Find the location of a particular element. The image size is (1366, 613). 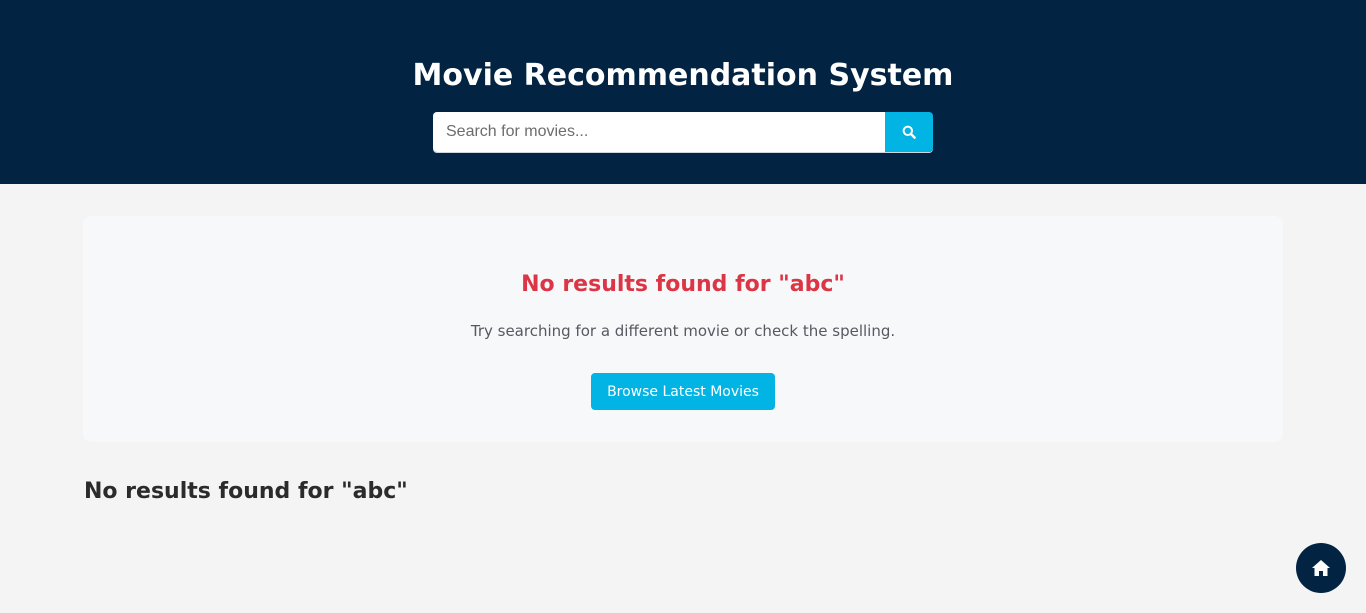

home-icon is located at coordinates (1321, 568).